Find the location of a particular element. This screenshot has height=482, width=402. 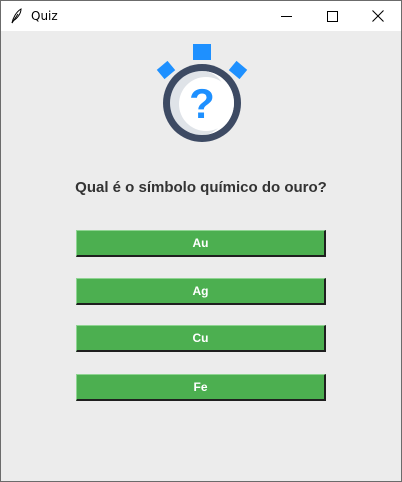

title-bar: Quiz is located at coordinates (201, 16).